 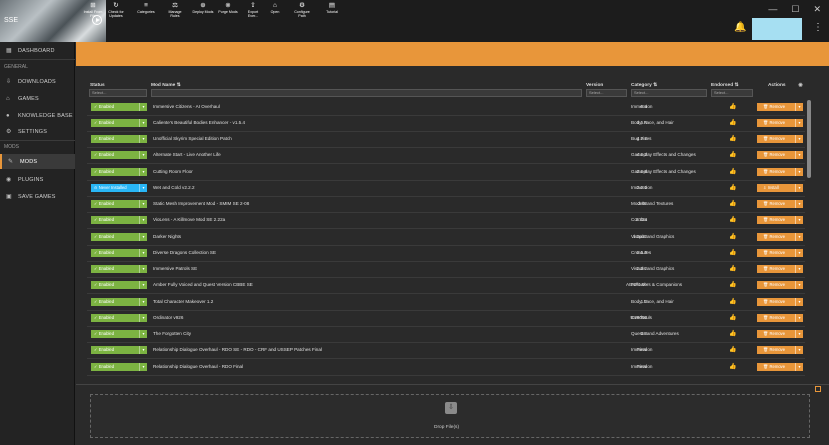 I want to click on header-version: Version, so click(x=594, y=85).